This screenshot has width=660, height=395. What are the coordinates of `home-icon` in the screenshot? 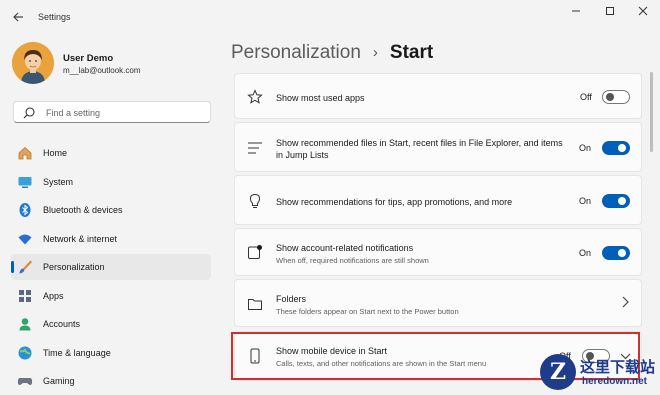 It's located at (25, 153).